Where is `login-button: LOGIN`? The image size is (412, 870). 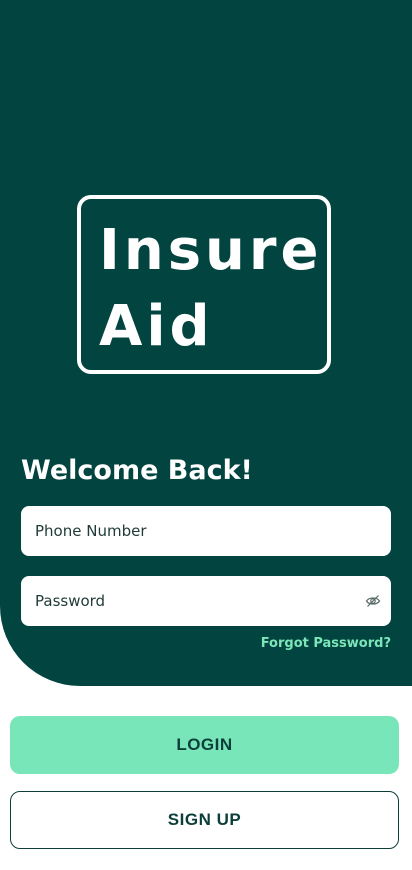
login-button: LOGIN is located at coordinates (204, 745).